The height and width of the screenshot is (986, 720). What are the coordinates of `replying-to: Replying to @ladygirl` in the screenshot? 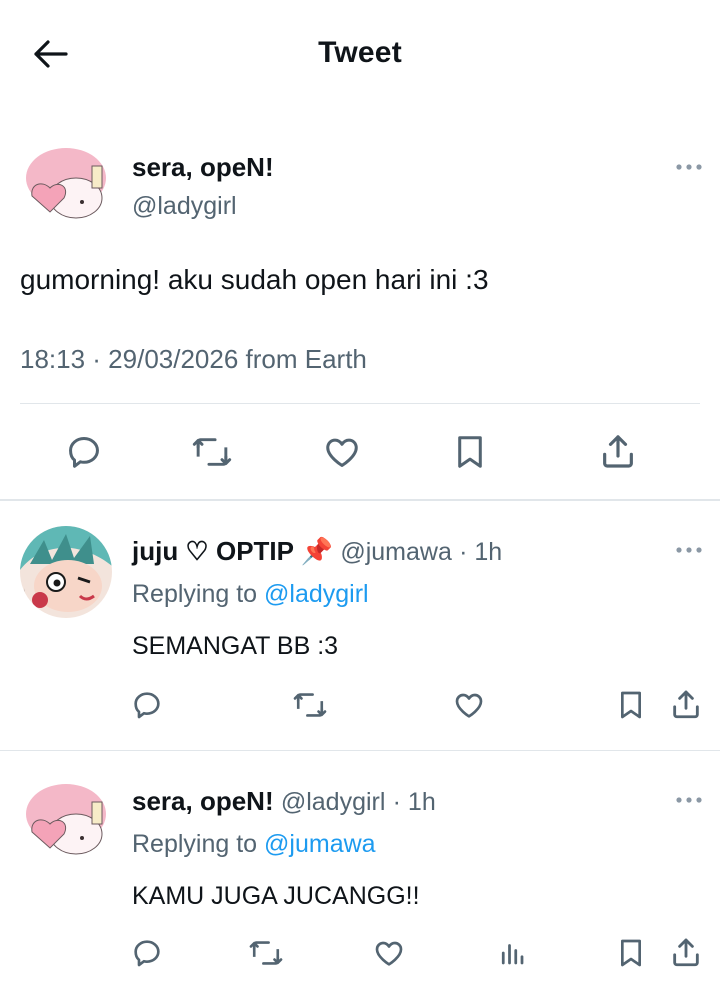 It's located at (250, 594).